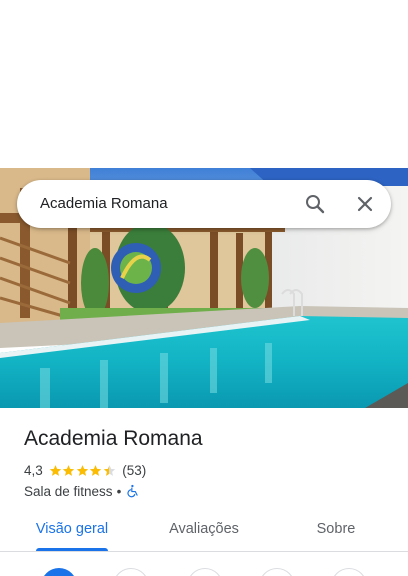 The image size is (408, 576). Describe the element at coordinates (72, 529) in the screenshot. I see `tab-overview: Visão geral` at that location.